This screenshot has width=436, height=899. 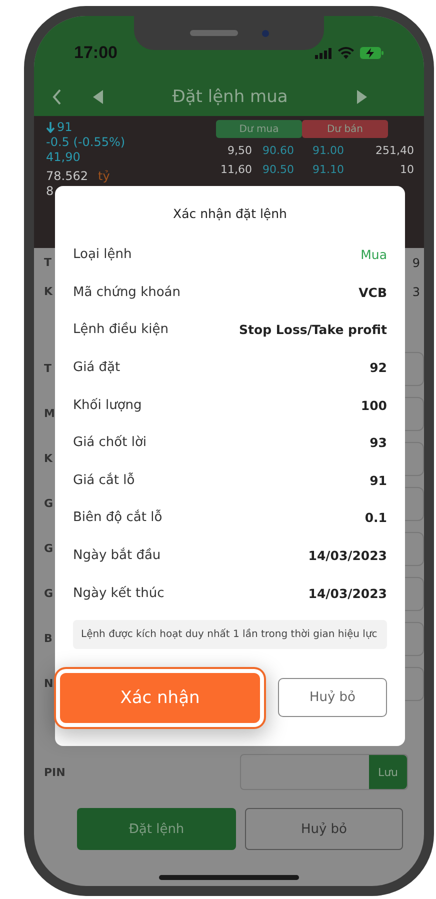 What do you see at coordinates (259, 129) in the screenshot?
I see `depth-tab: Dư mua` at bounding box center [259, 129].